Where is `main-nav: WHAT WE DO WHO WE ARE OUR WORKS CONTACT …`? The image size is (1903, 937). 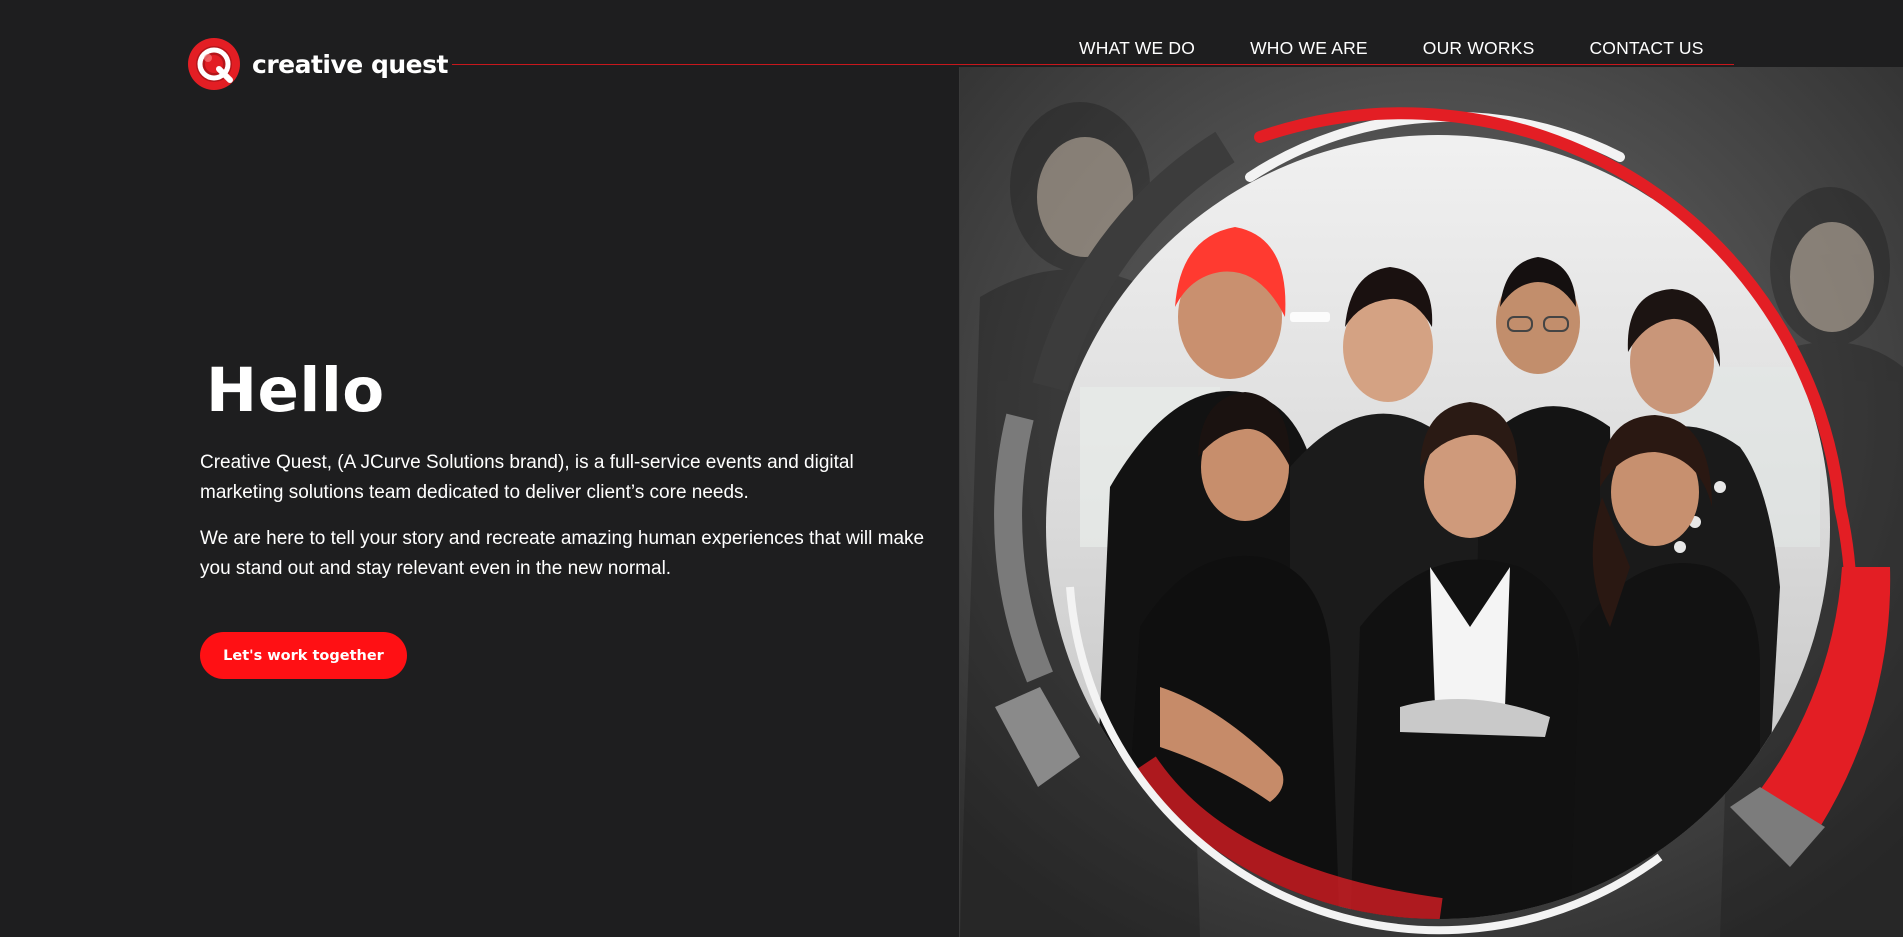
main-nav: WHAT WE DO WHO WE ARE OUR WORKS CONTACT … is located at coordinates (1391, 48).